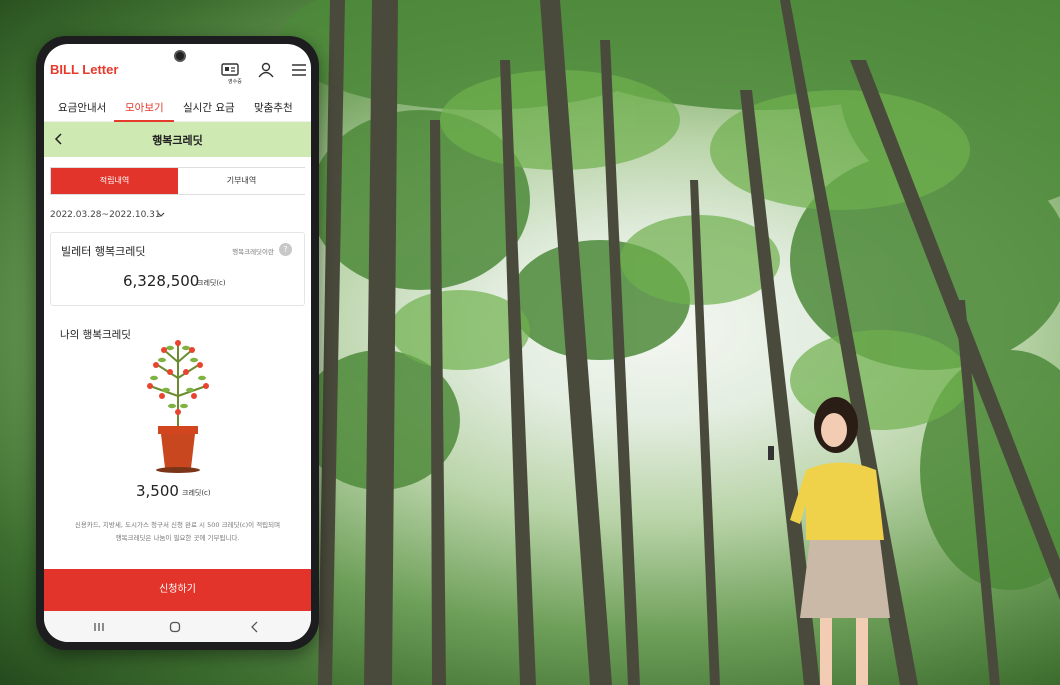 The height and width of the screenshot is (685, 1060). What do you see at coordinates (211, 283) in the screenshot?
I see `total-credit-unit: 크레딧(c)` at bounding box center [211, 283].